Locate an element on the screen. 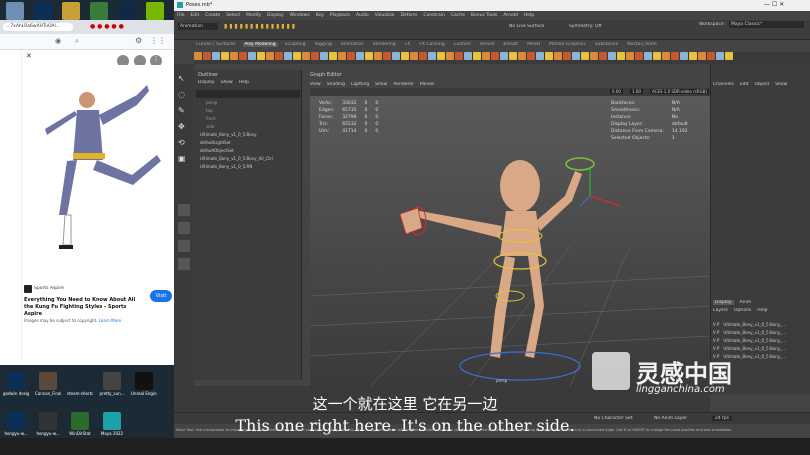 Image resolution: width=810 pixels, height=455 pixels. menu-item: Playback is located at coordinates (340, 15).